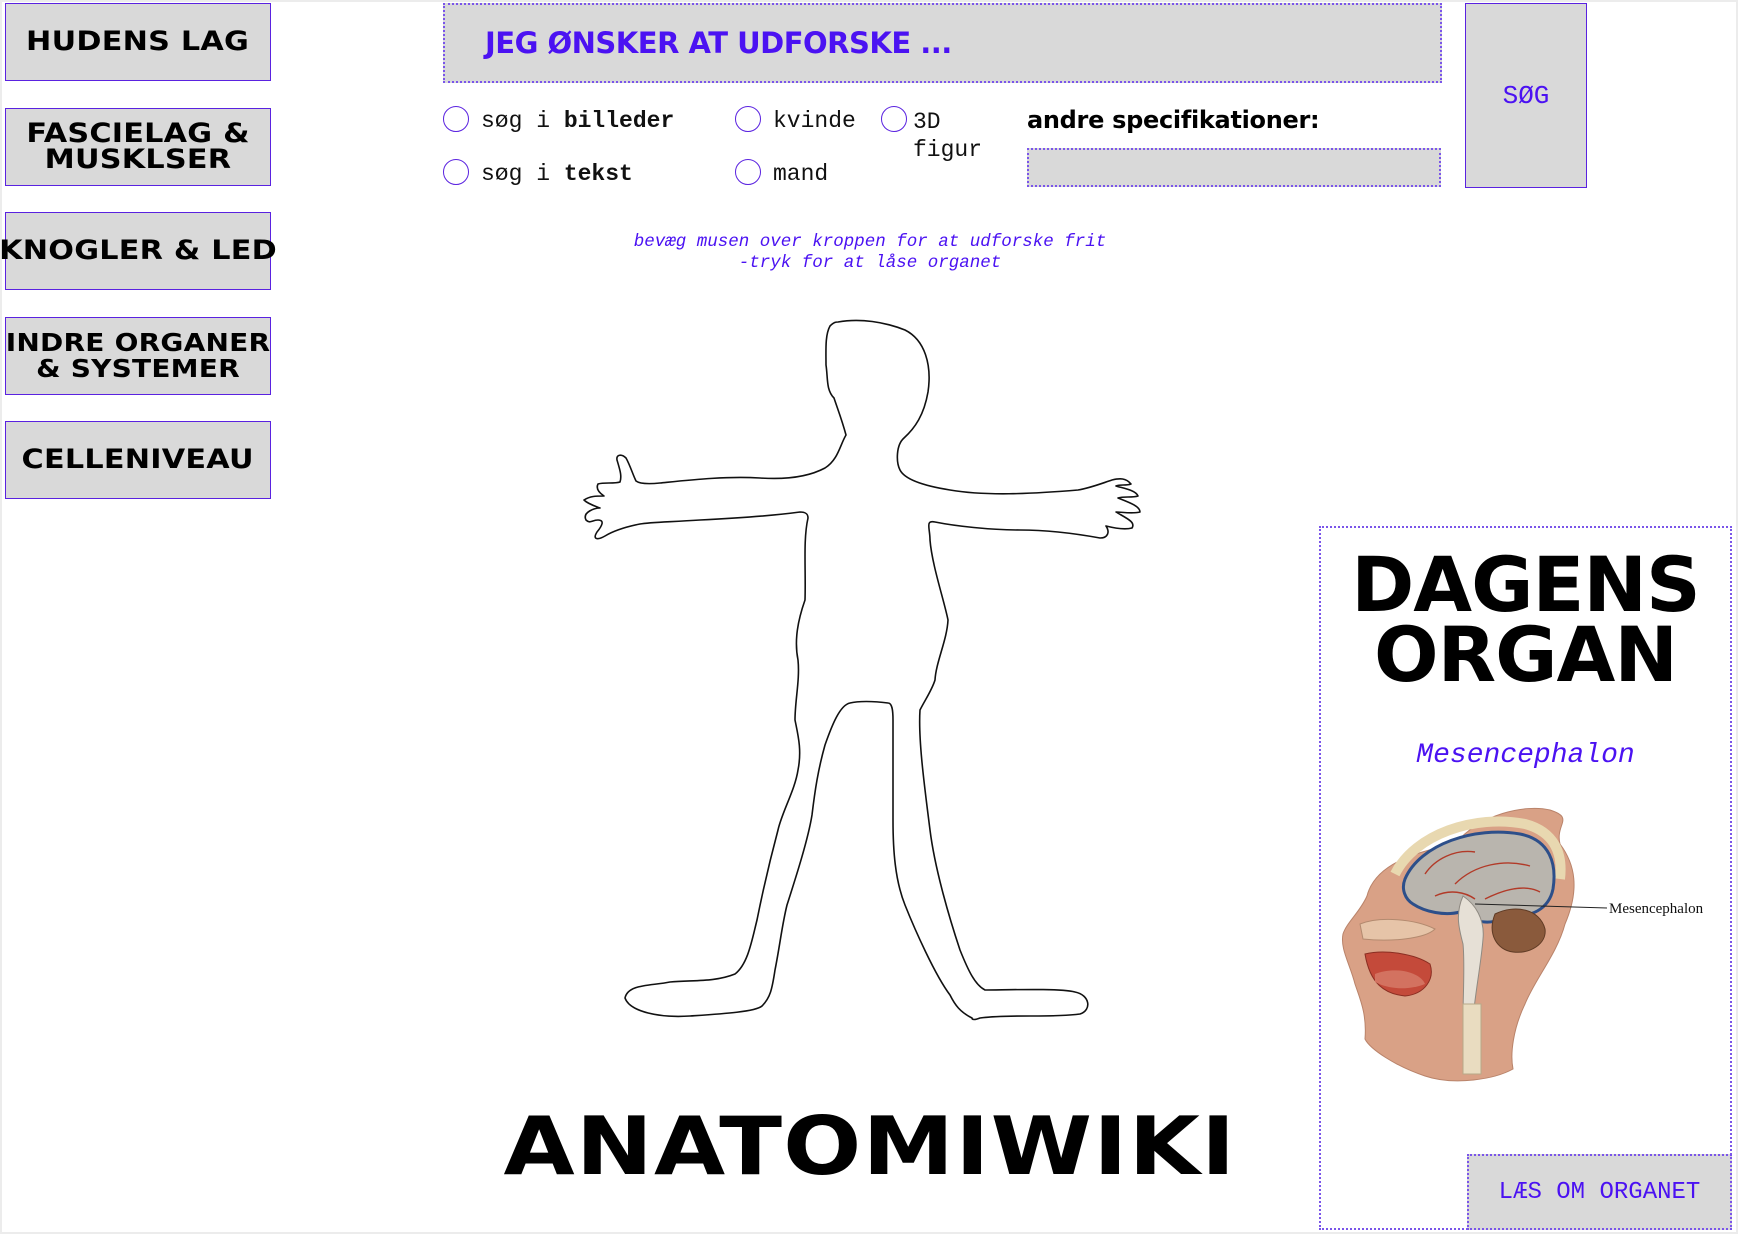 The image size is (1738, 1234). I want to click on read-about-organ-button: LÆS OM ORGANET, so click(1599, 1192).